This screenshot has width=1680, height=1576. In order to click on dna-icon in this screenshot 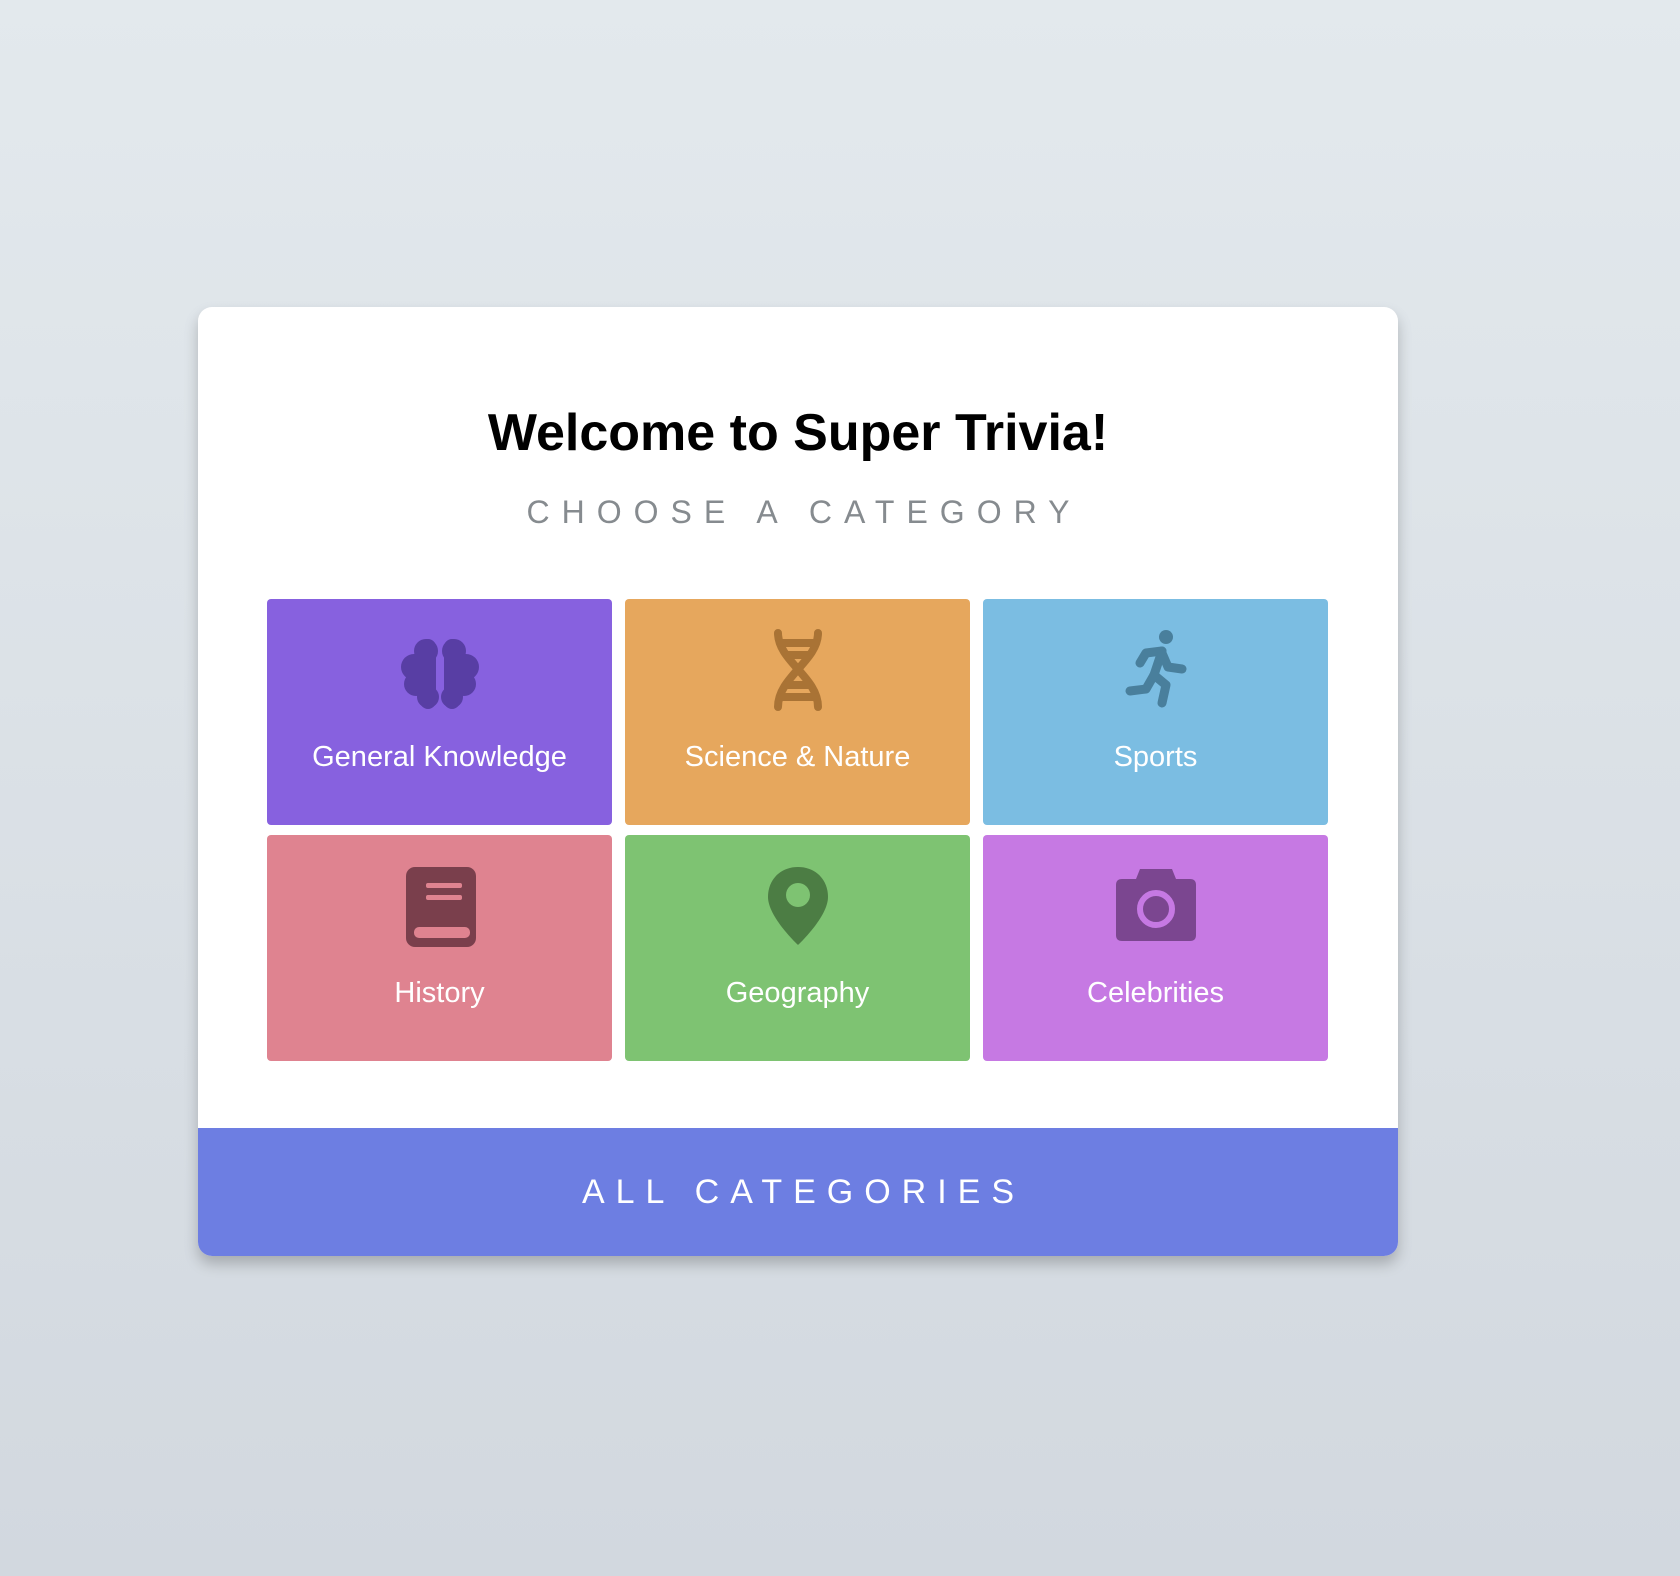, I will do `click(798, 670)`.